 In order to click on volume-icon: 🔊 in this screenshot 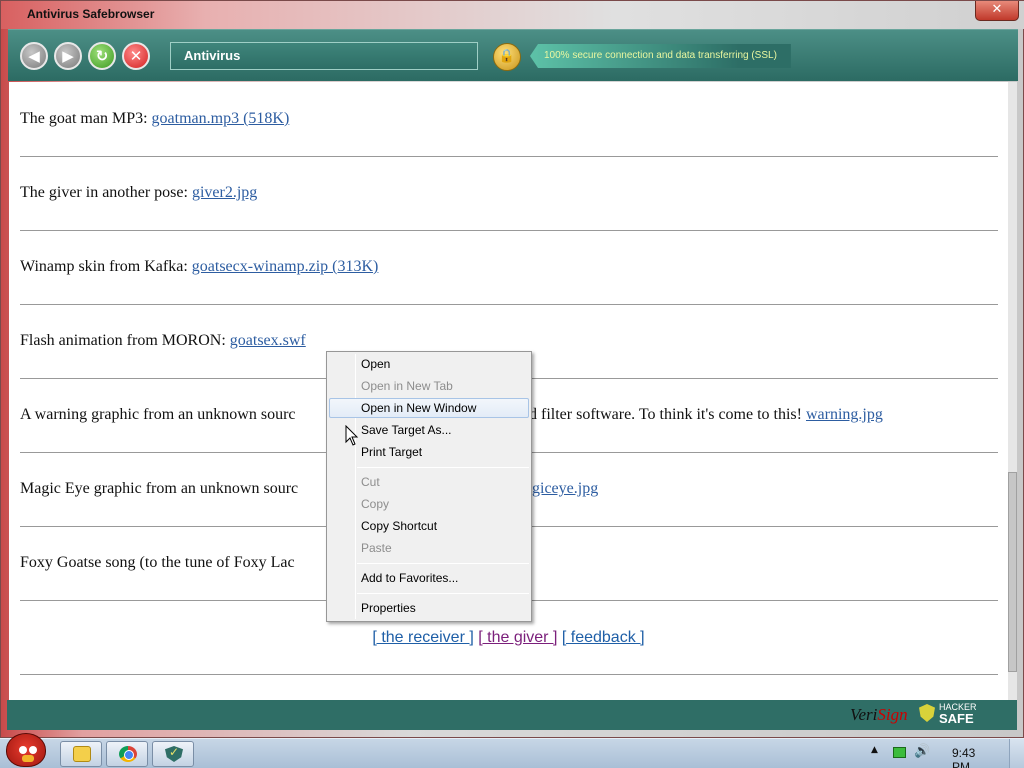, I will do `click(922, 751)`.